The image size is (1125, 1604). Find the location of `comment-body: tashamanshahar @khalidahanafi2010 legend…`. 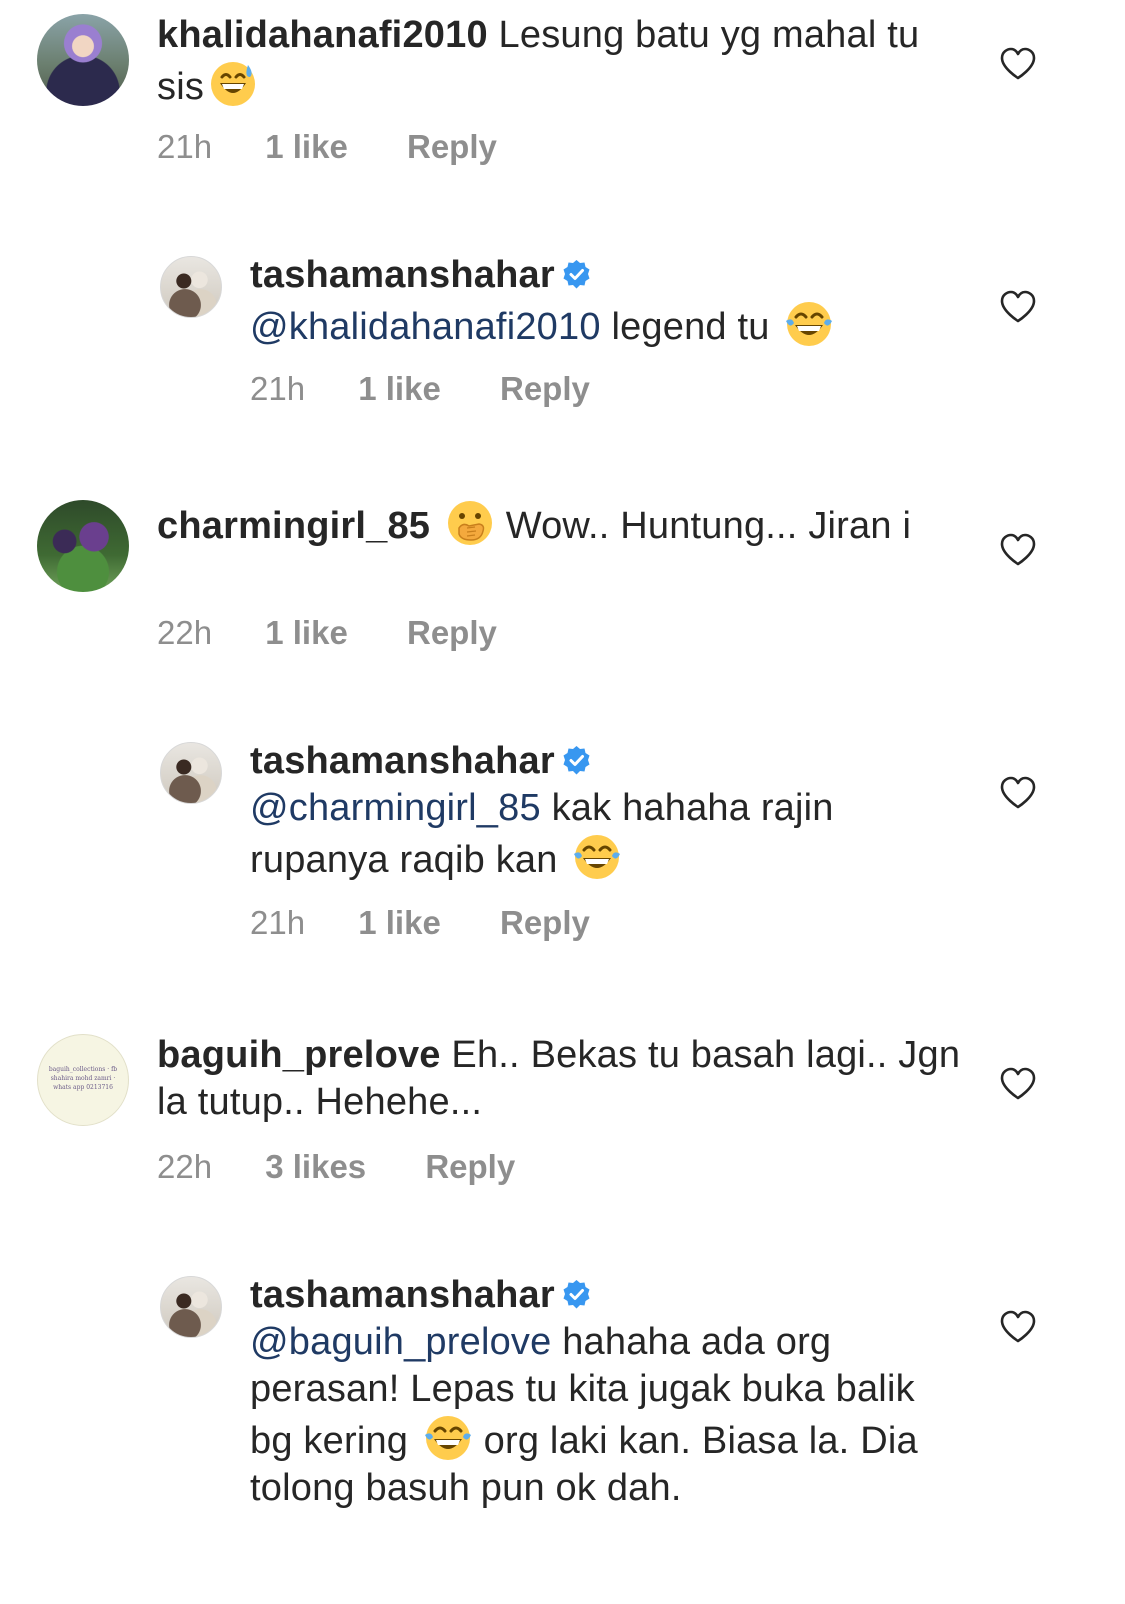

comment-body: tashamanshahar @khalidahanafi2010 legend… is located at coordinates (600, 301).